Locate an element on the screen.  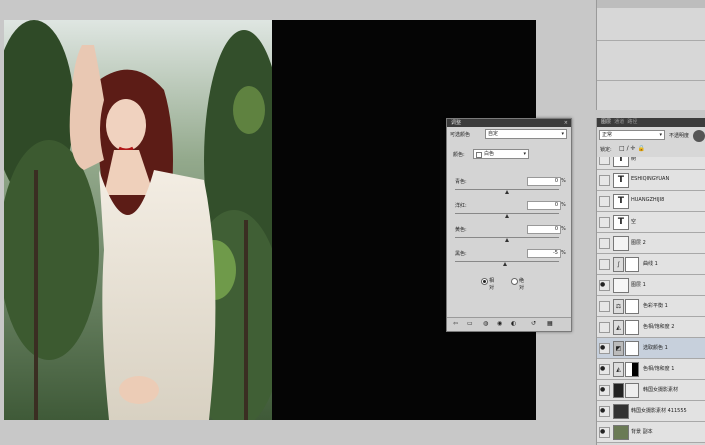
layer-row: ∫ 曲线 1 is located at coordinates (651, 264).